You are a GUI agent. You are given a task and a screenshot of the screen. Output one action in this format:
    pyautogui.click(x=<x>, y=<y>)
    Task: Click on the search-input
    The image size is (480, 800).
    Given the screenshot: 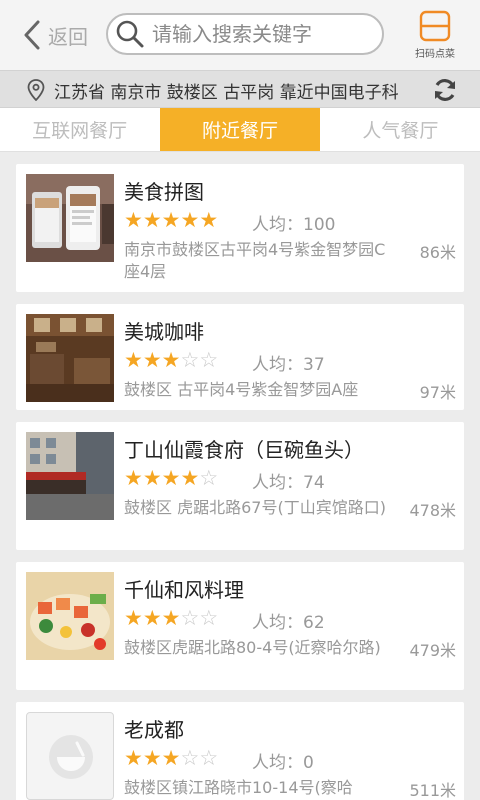 What is the action you would take?
    pyautogui.click(x=262, y=34)
    